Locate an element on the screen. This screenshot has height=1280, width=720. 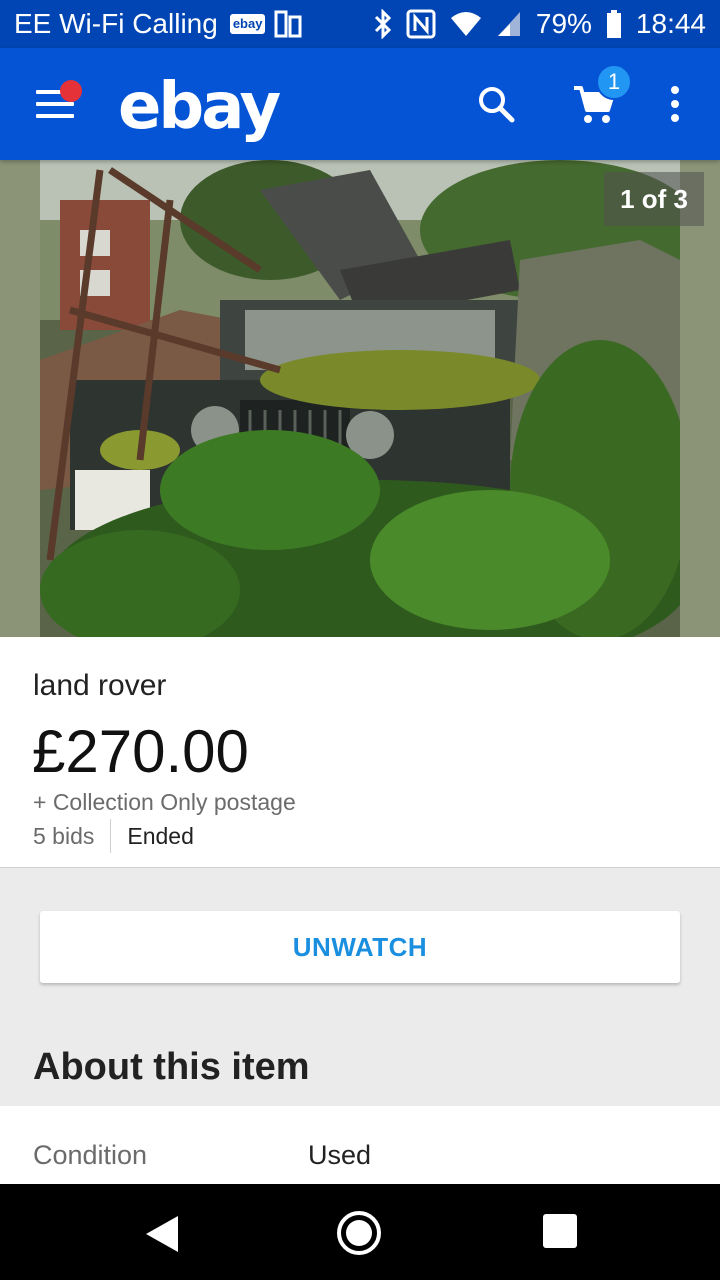
condition-value: Used is located at coordinates (340, 1155).